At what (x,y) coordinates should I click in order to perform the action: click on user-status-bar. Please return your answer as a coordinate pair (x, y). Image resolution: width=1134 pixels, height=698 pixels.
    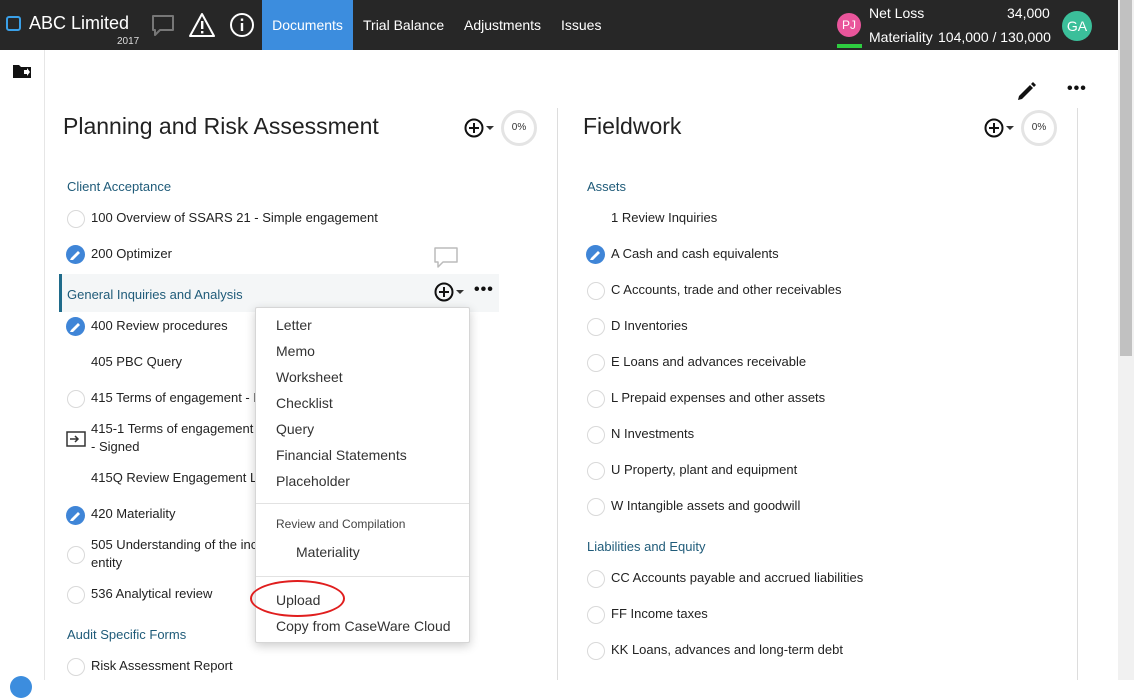
    Looking at the image, I should click on (849, 46).